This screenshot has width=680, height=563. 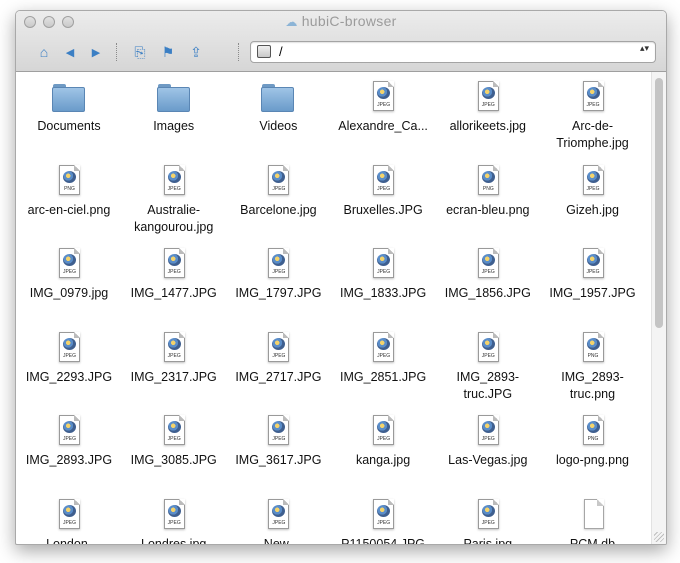 I want to click on file-item: JPEG allorikeets.jpg, so click(x=488, y=120).